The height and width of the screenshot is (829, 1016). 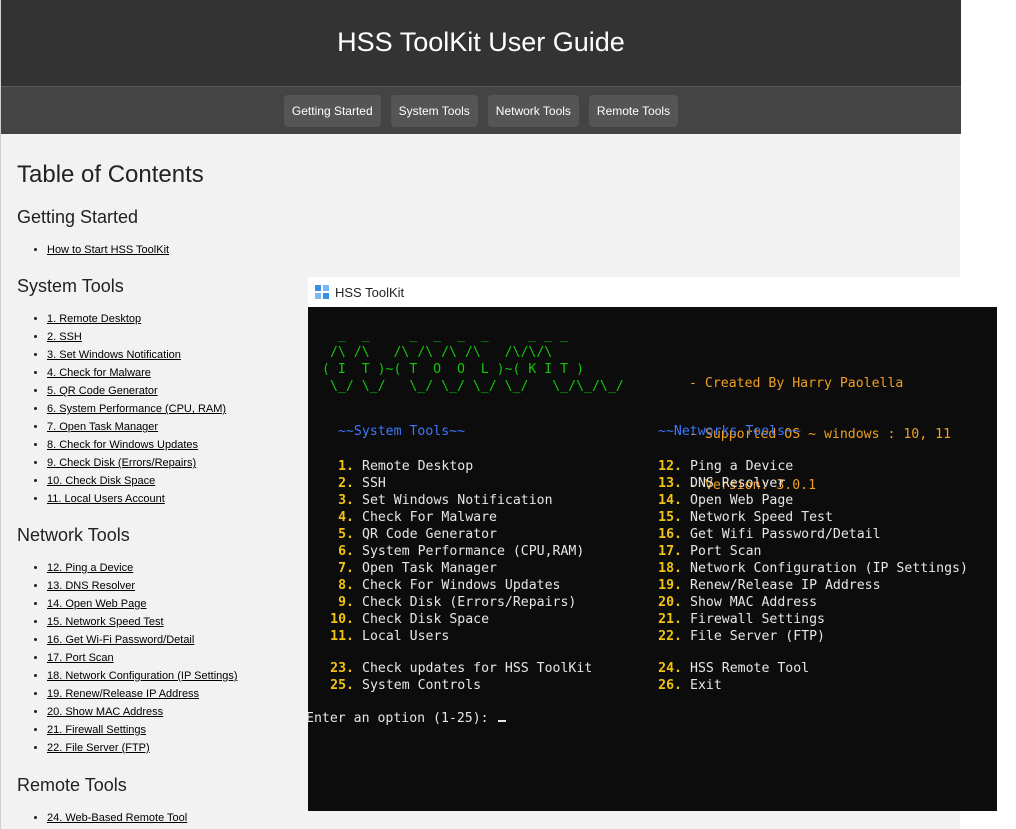 What do you see at coordinates (785, 534) in the screenshot?
I see `option-label: Get Wifi Password/Detail` at bounding box center [785, 534].